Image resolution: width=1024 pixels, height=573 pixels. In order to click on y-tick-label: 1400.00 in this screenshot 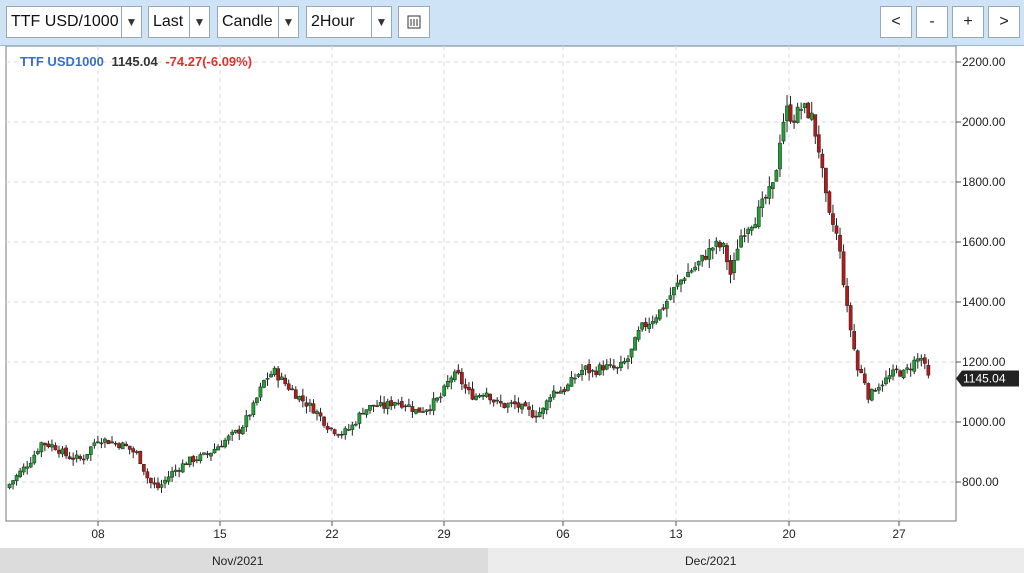, I will do `click(984, 302)`.